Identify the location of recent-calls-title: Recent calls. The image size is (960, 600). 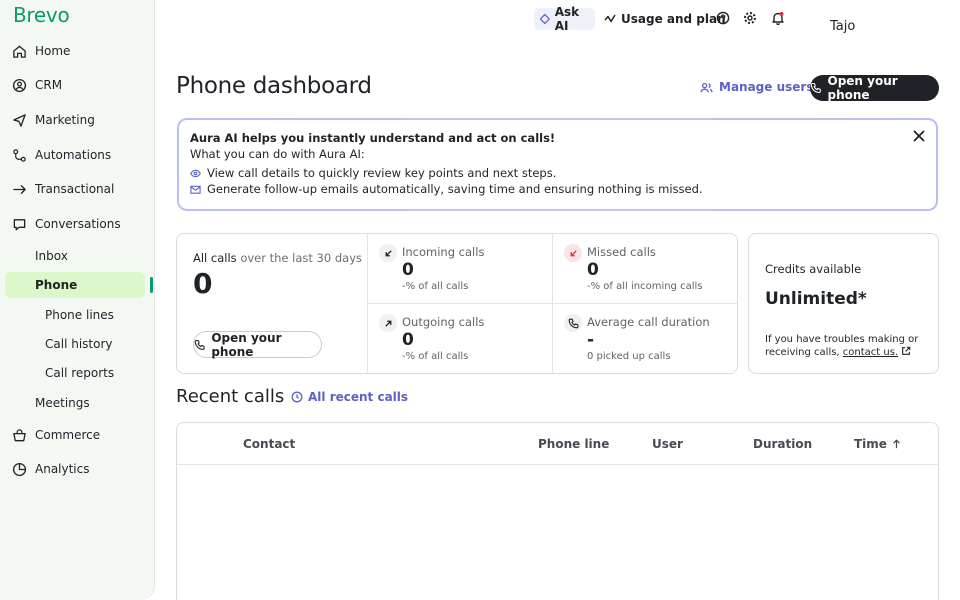
(230, 396).